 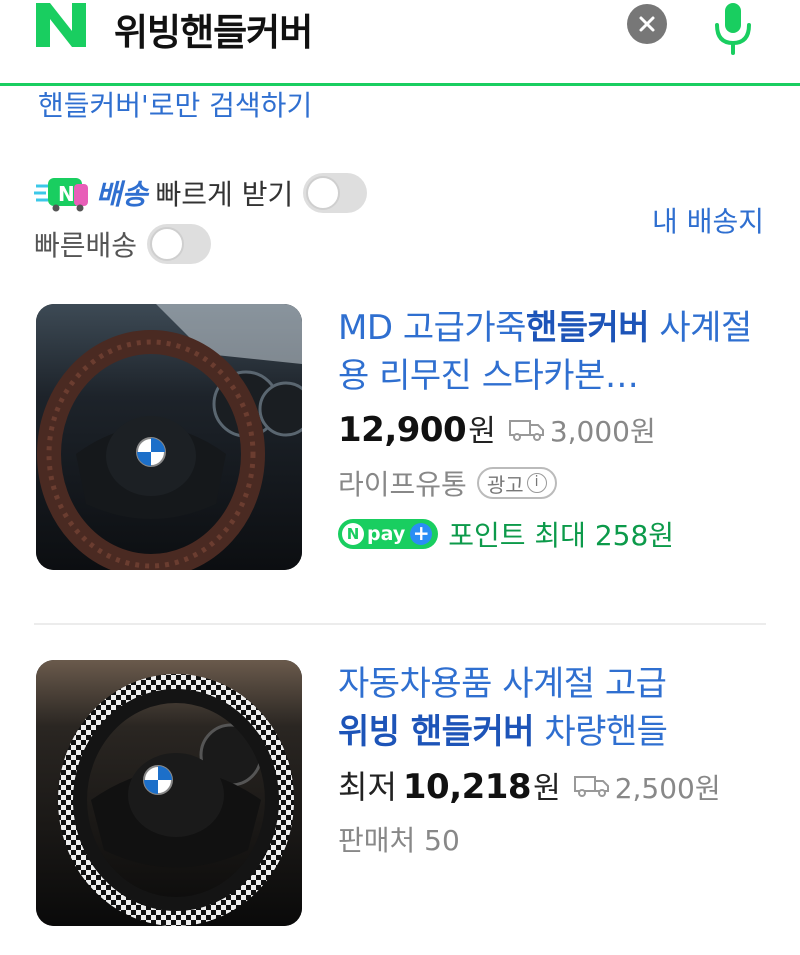 I want to click on seller-count: 판매처 50, so click(x=399, y=839).